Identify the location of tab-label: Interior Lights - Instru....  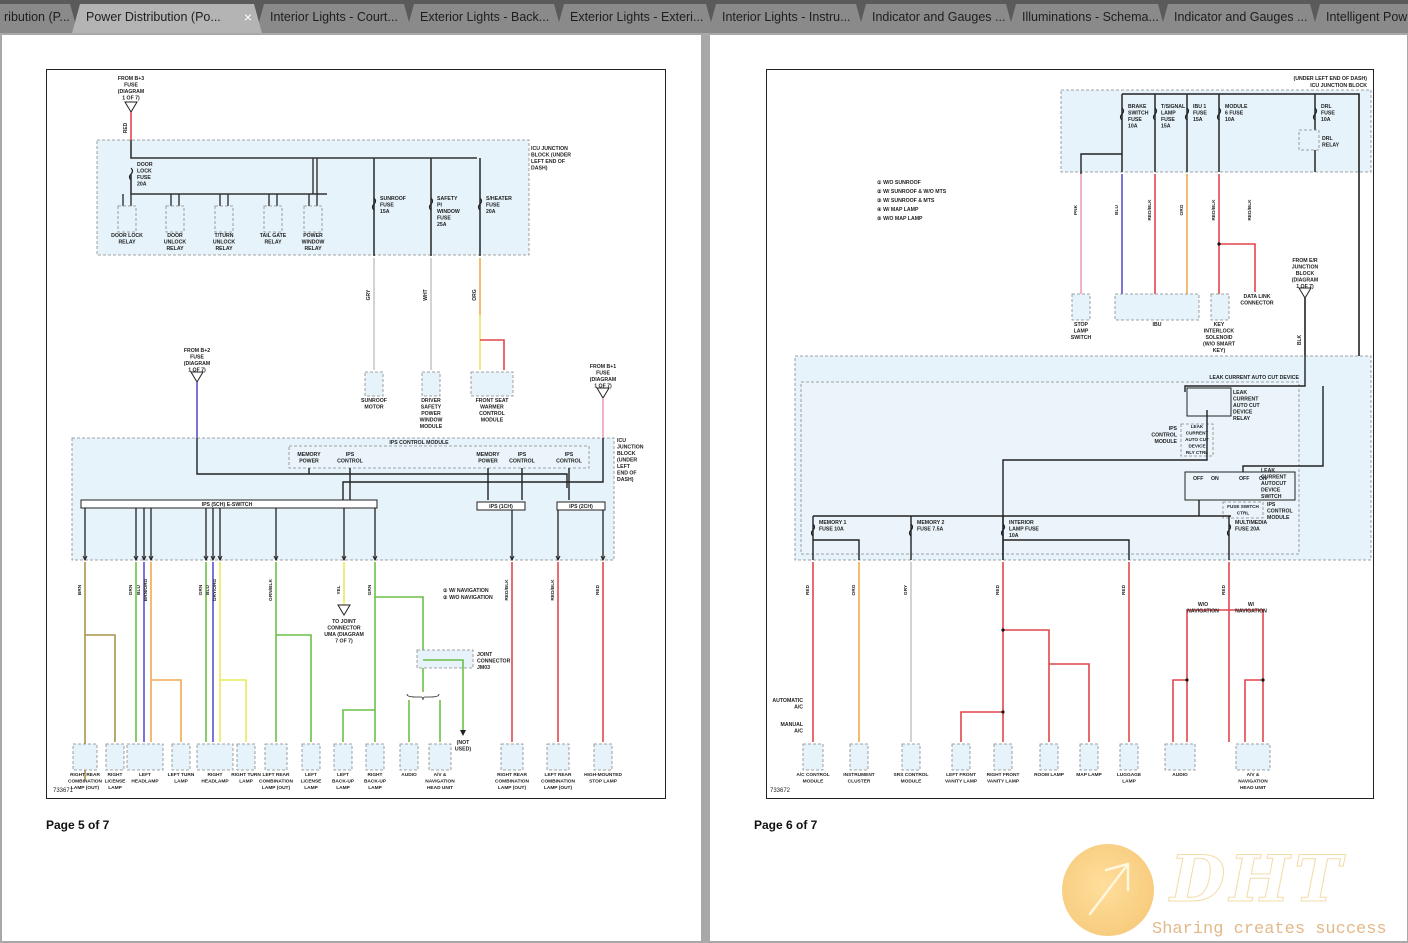
(786, 17).